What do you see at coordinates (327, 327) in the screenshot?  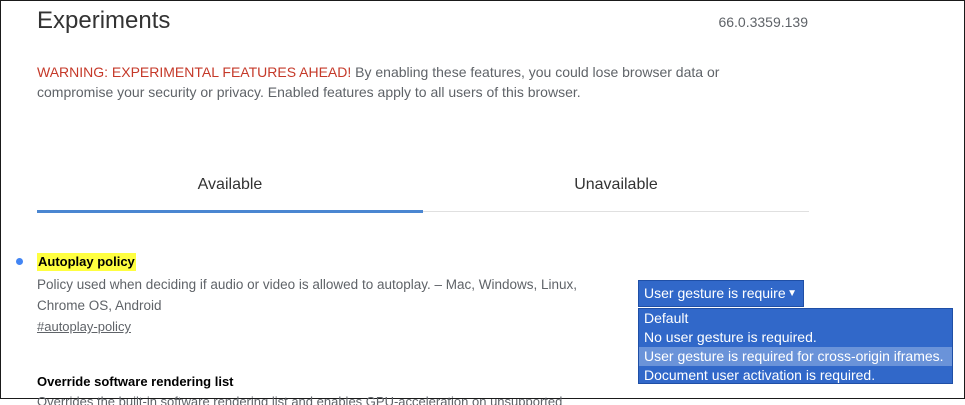 I see `experiment-permalink: #autoplay-policy` at bounding box center [327, 327].